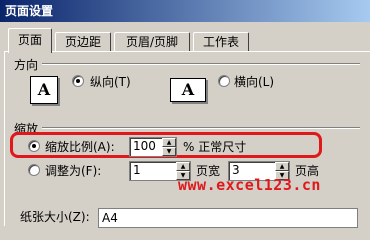 The height and width of the screenshot is (240, 370). I want to click on fit-tall-value: 3, so click(236, 170).